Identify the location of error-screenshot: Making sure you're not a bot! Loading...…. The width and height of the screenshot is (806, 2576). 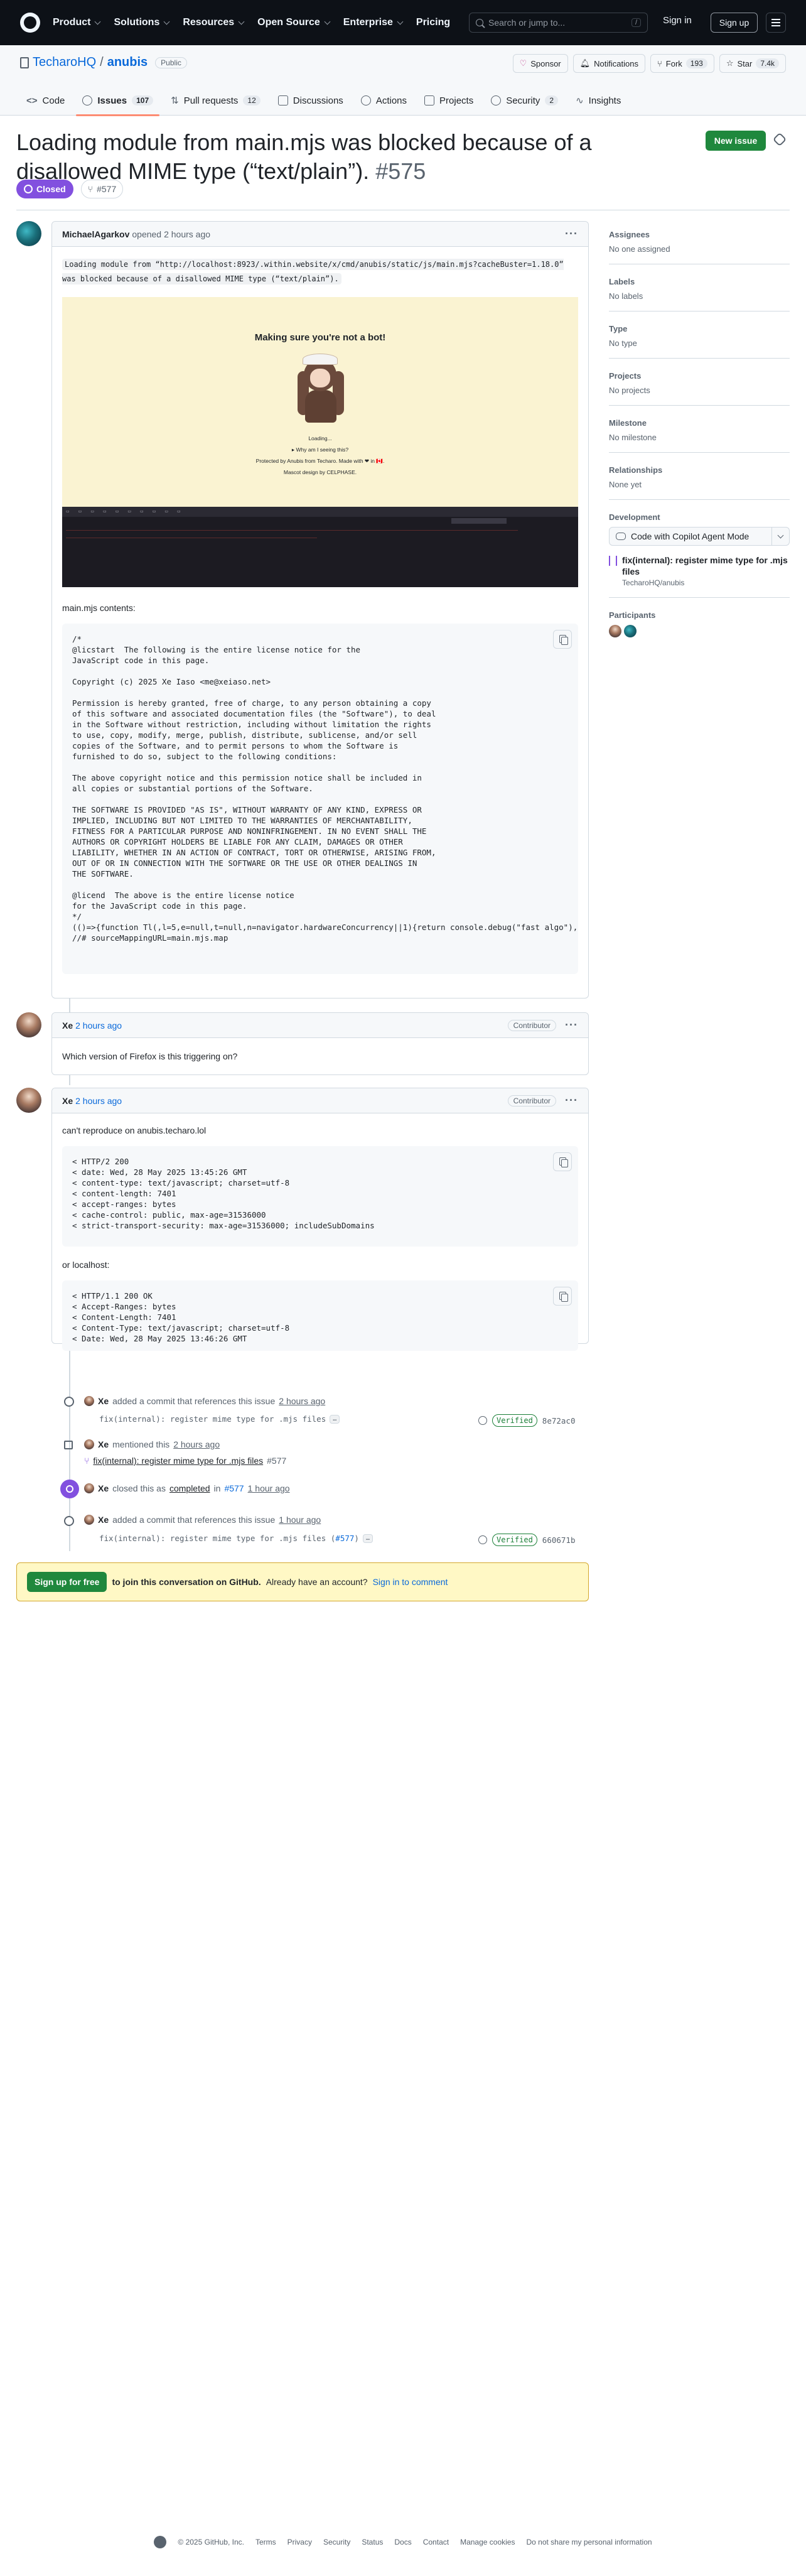
(320, 442).